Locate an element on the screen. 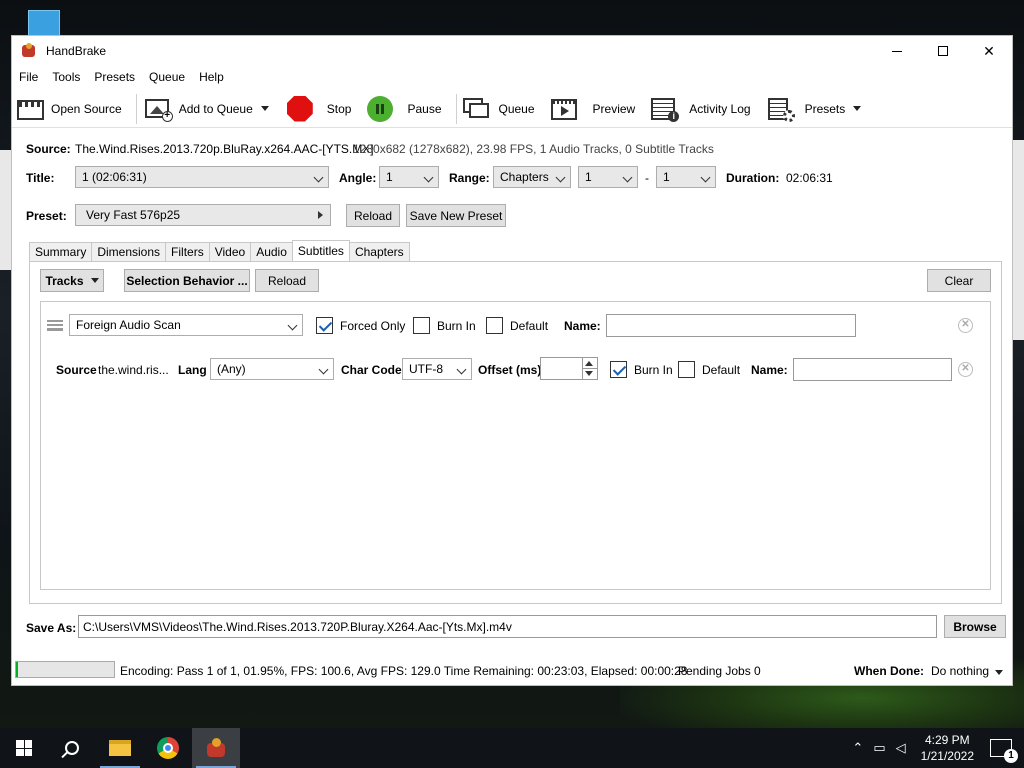 The image size is (1024, 768). default-label: Default is located at coordinates (529, 326).